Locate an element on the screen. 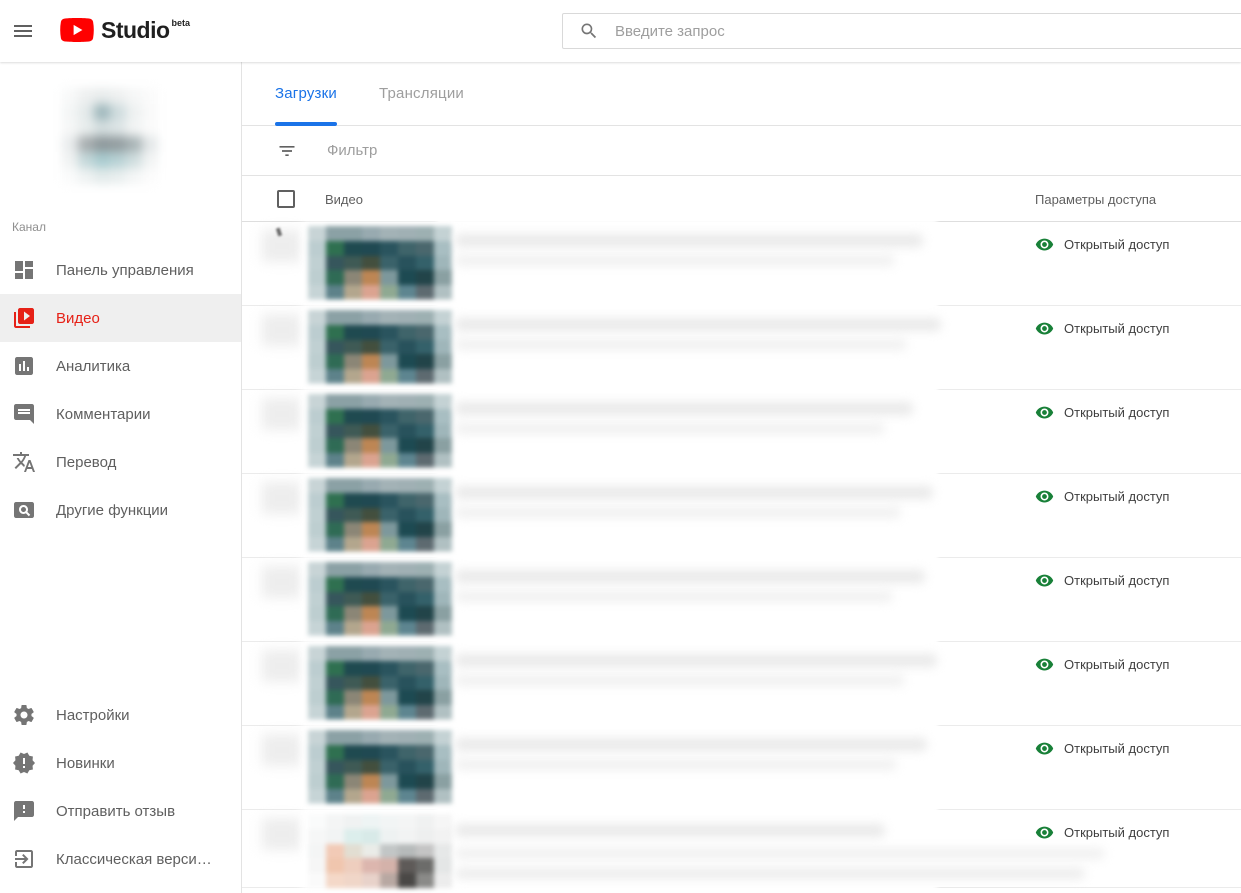  comments-icon is located at coordinates (24, 414).